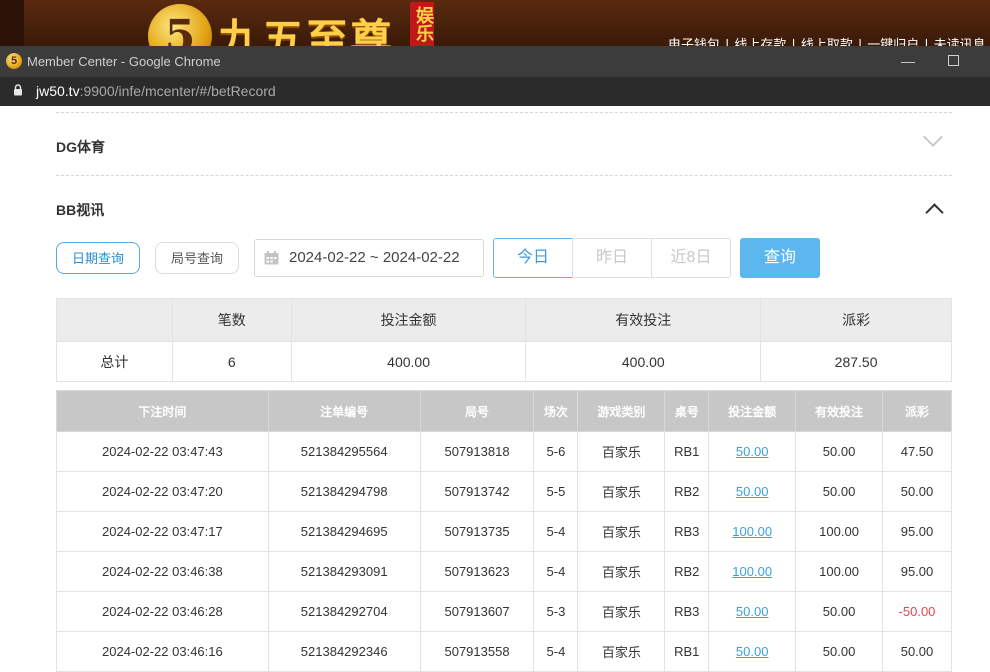 The height and width of the screenshot is (672, 990). What do you see at coordinates (477, 491) in the screenshot?
I see `round-id: 507913742` at bounding box center [477, 491].